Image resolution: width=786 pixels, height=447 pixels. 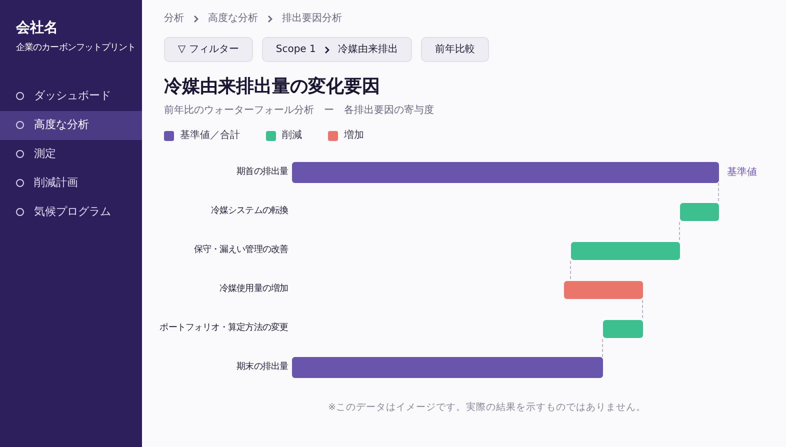 I want to click on sidebar-item: 気候プログラム, so click(x=71, y=212).